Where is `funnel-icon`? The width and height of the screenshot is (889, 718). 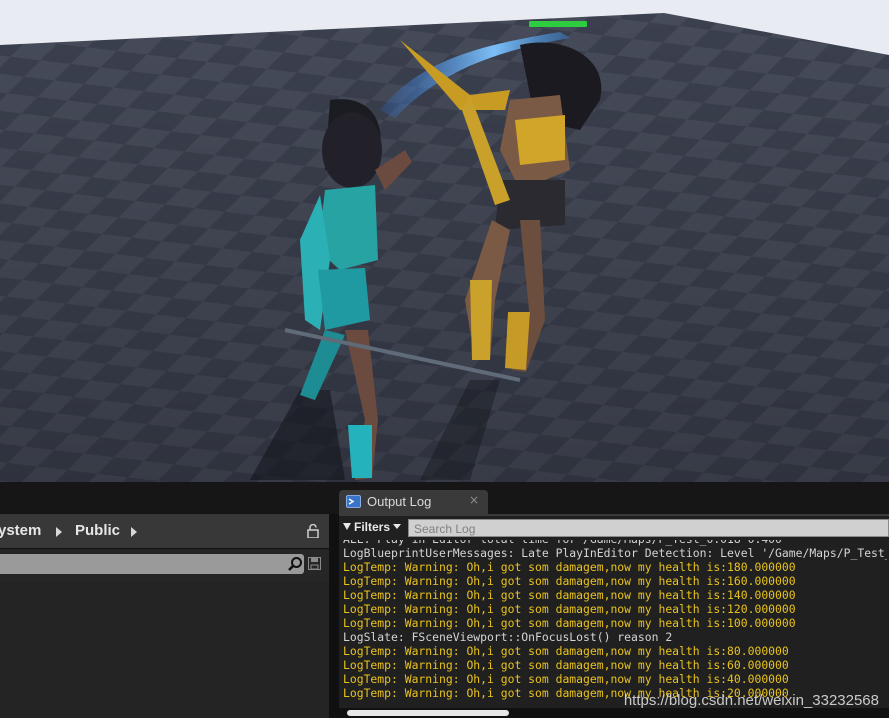 funnel-icon is located at coordinates (347, 526).